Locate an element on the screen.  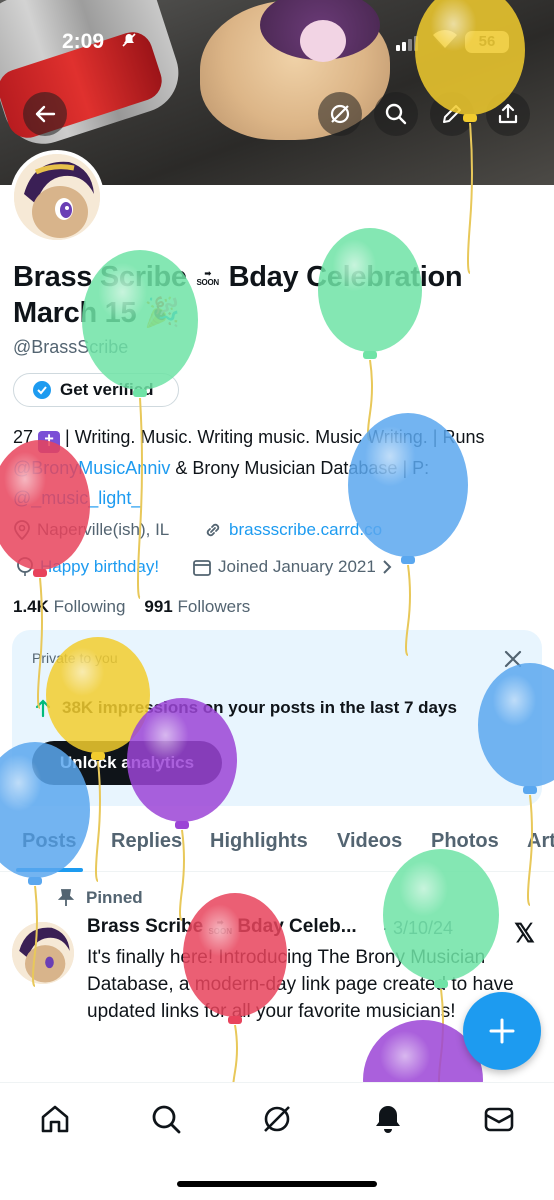
pinned-label: Pinned is located at coordinates (100, 898).